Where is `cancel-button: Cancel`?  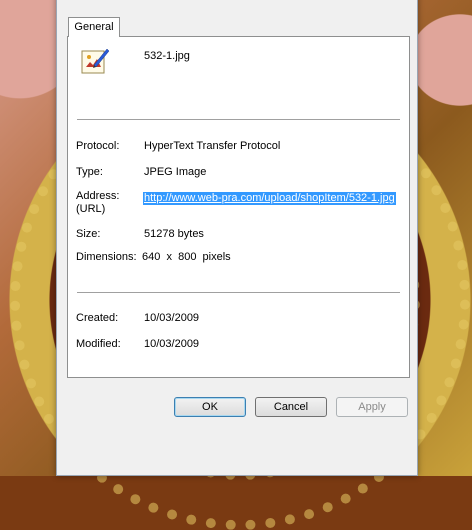
cancel-button: Cancel is located at coordinates (291, 407).